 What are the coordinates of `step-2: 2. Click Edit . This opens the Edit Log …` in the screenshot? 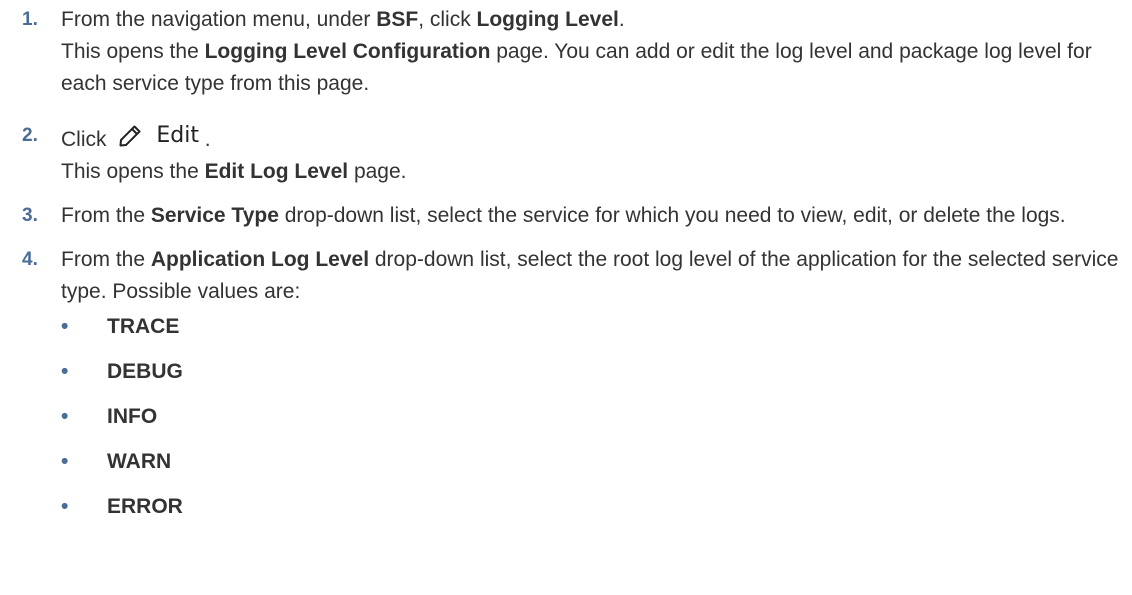 It's located at (566, 154).